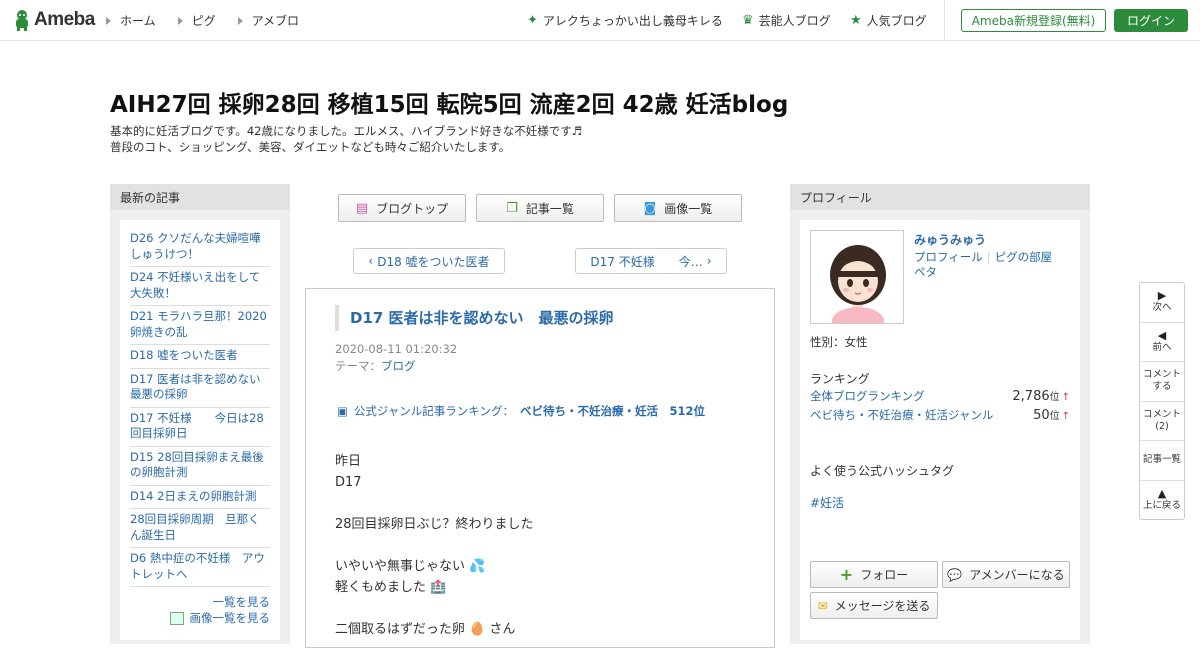 This screenshot has height=648, width=1200. What do you see at coordinates (200, 602) in the screenshot?
I see `view-all-articles-link: 一覧を見る` at bounding box center [200, 602].